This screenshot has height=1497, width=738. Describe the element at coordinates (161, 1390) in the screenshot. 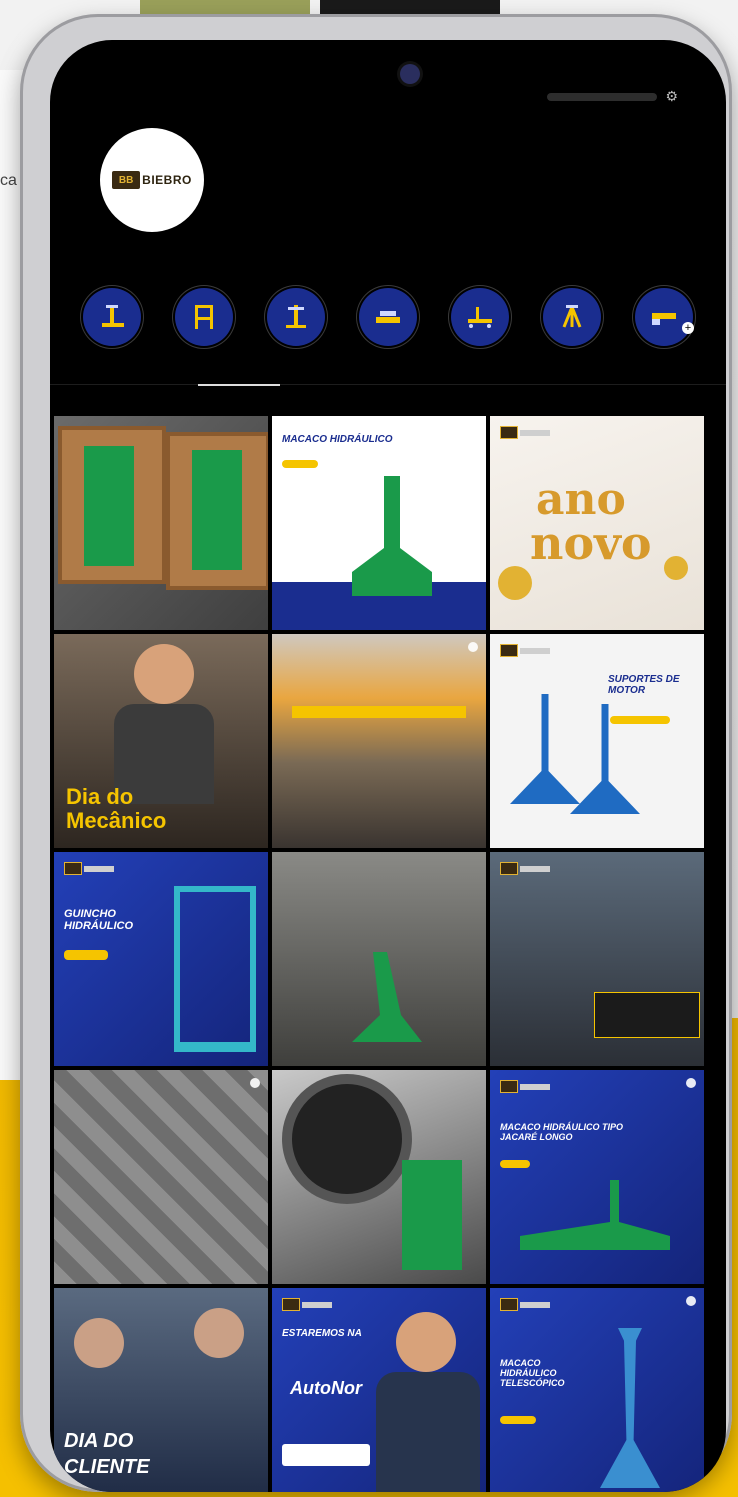

I see `post-tile: DIA DO CLIENTE` at that location.